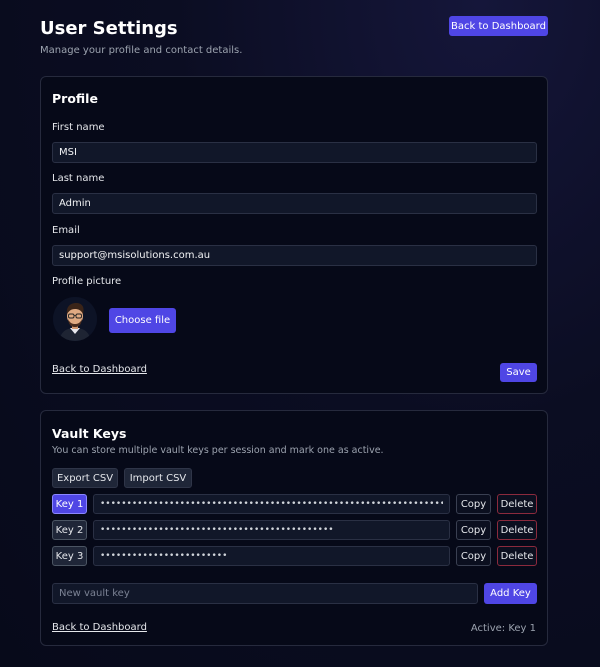 This screenshot has width=600, height=667. I want to click on active-key-status: Active: Key 1, so click(503, 628).